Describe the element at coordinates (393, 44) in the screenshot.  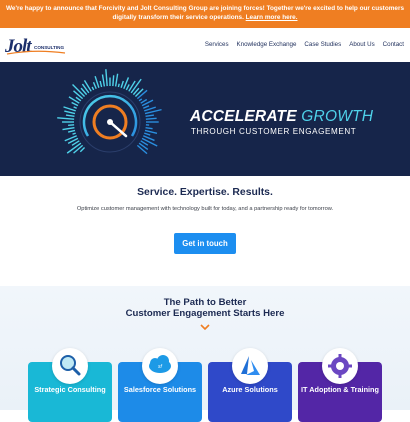
I see `nav-contact: Contact` at that location.